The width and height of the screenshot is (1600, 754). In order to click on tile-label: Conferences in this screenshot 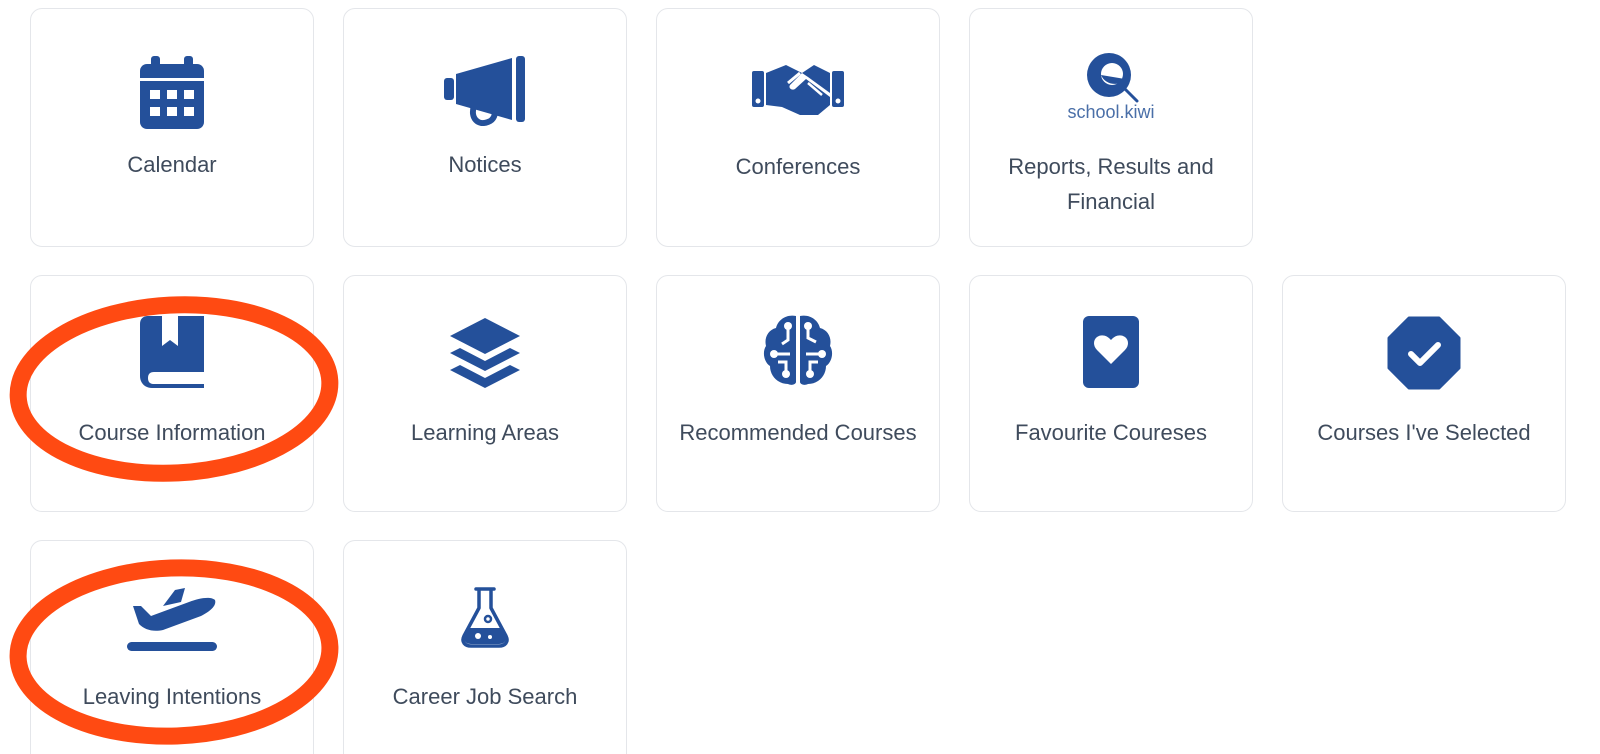, I will do `click(798, 166)`.